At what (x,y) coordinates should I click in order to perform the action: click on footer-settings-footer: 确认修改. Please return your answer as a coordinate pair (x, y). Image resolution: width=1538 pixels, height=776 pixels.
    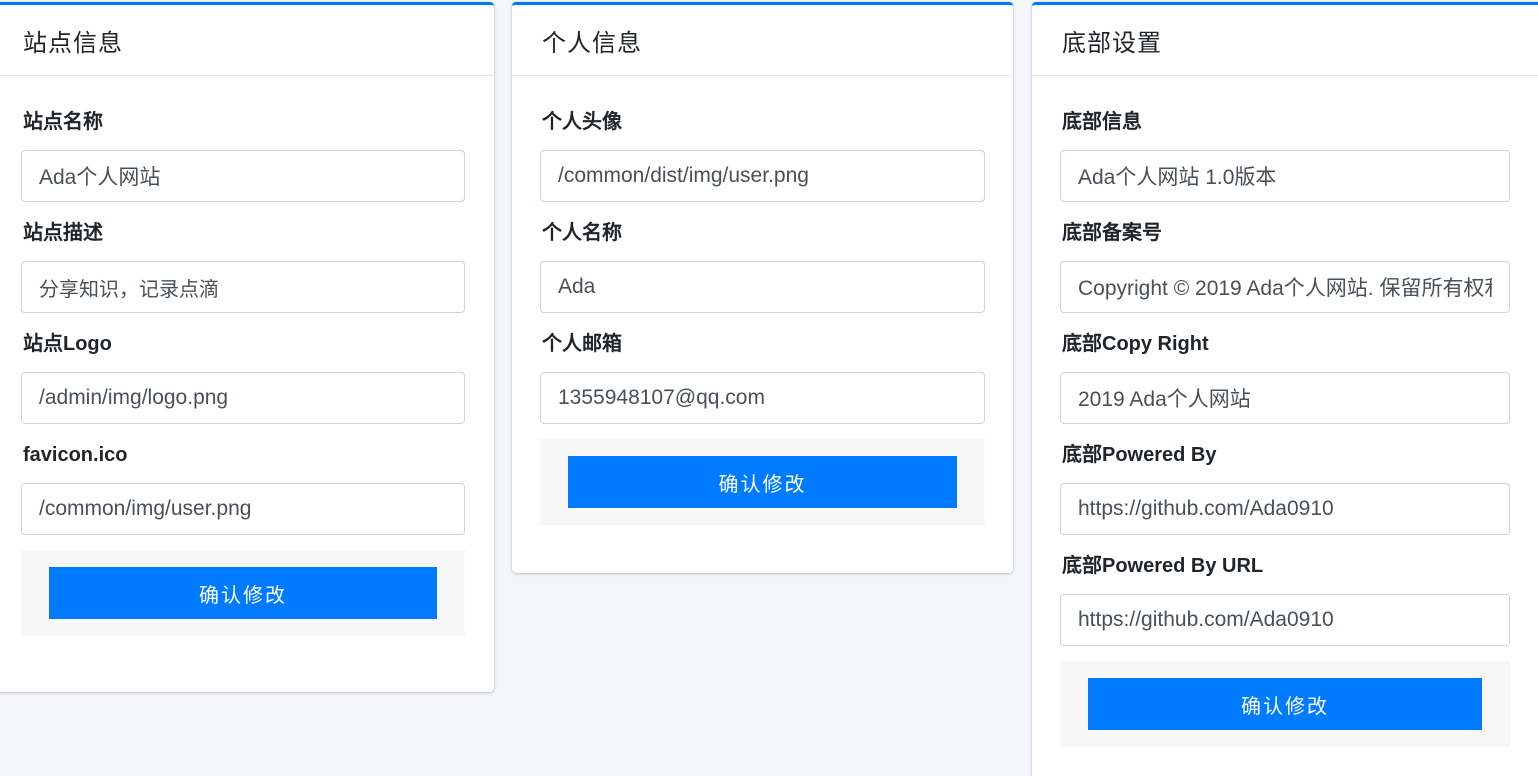
    Looking at the image, I should click on (1285, 704).